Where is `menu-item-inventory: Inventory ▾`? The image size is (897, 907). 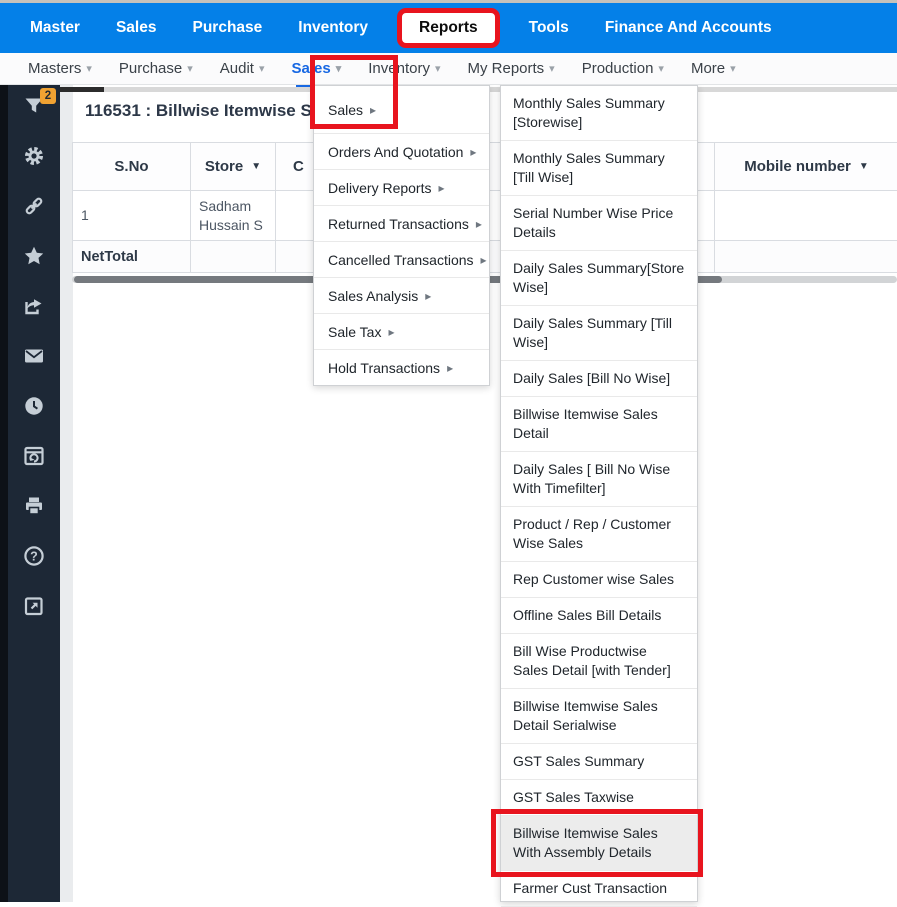
menu-item-inventory: Inventory ▾ is located at coordinates (404, 68).